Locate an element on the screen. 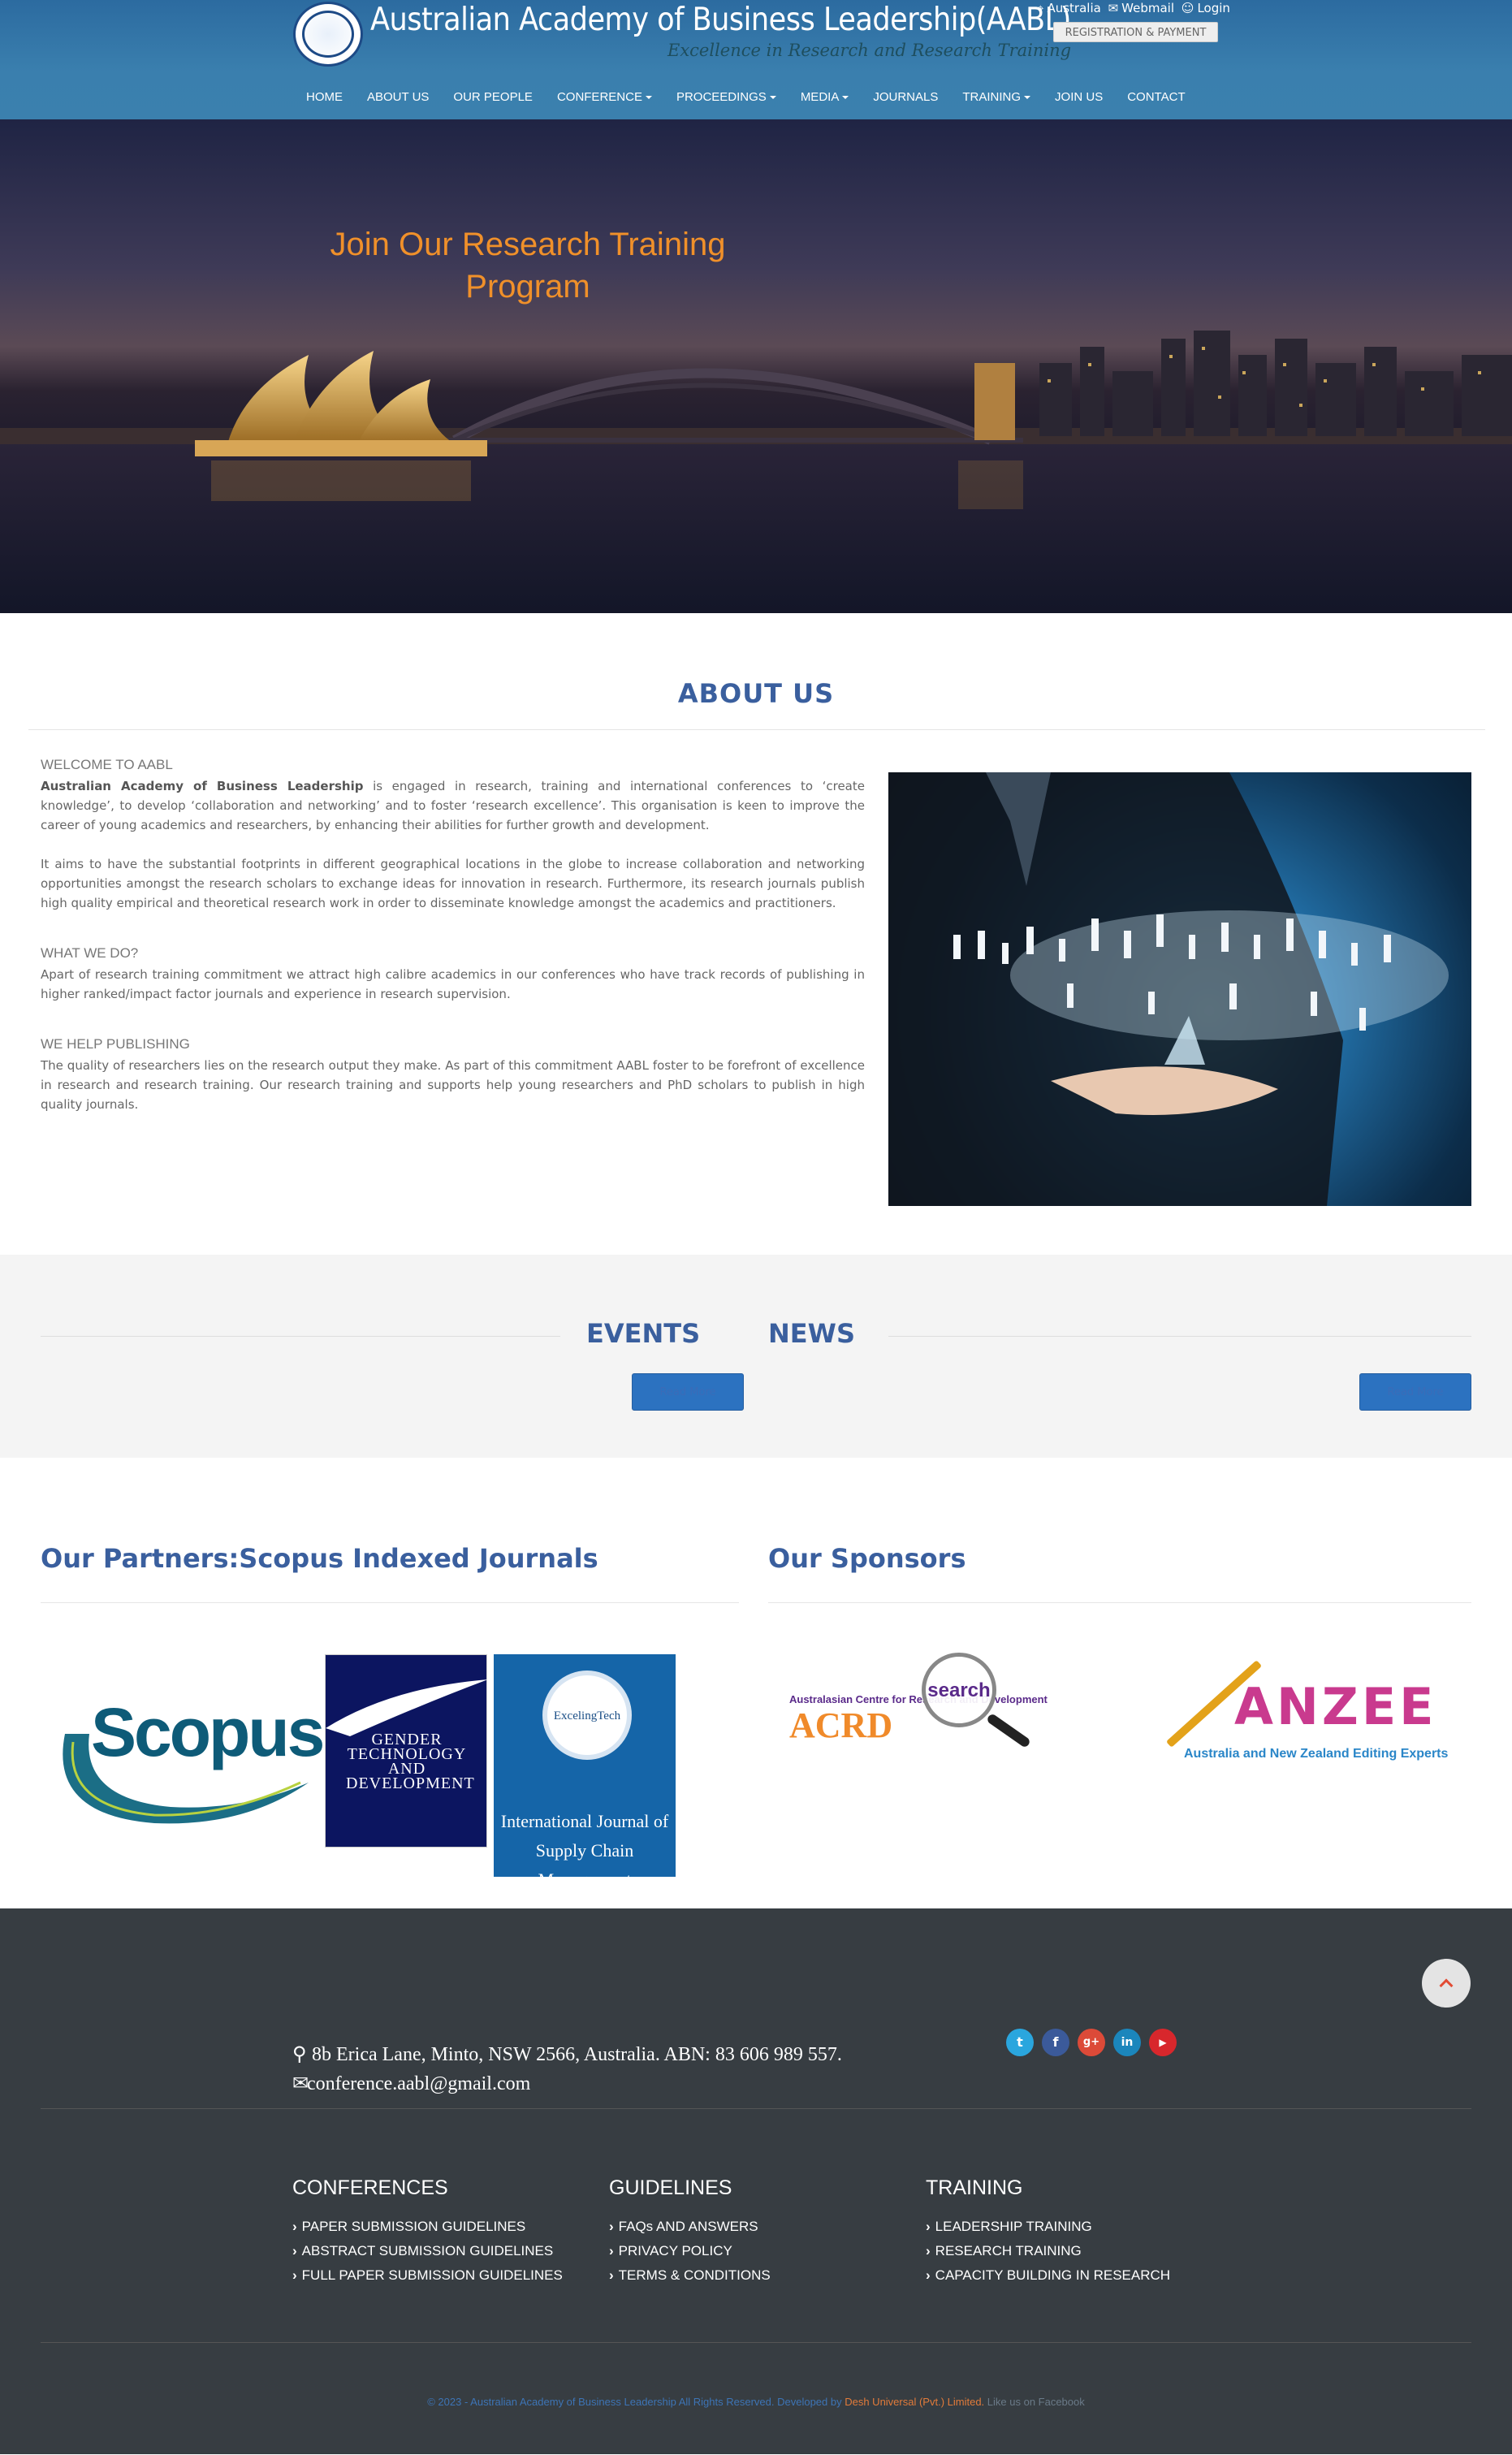 This screenshot has width=1512, height=2455. footer-link: RESEARCH TRAINING is located at coordinates (1048, 2251).